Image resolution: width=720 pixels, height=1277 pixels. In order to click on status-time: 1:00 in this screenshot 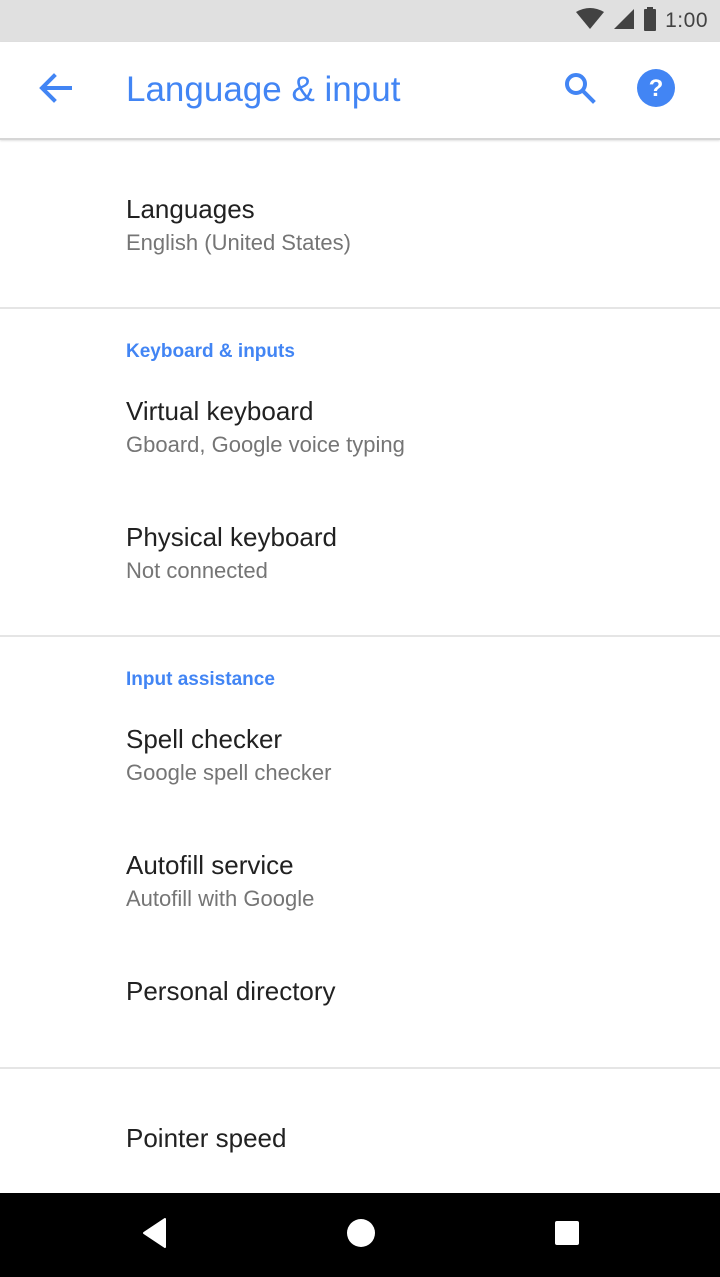, I will do `click(686, 20)`.